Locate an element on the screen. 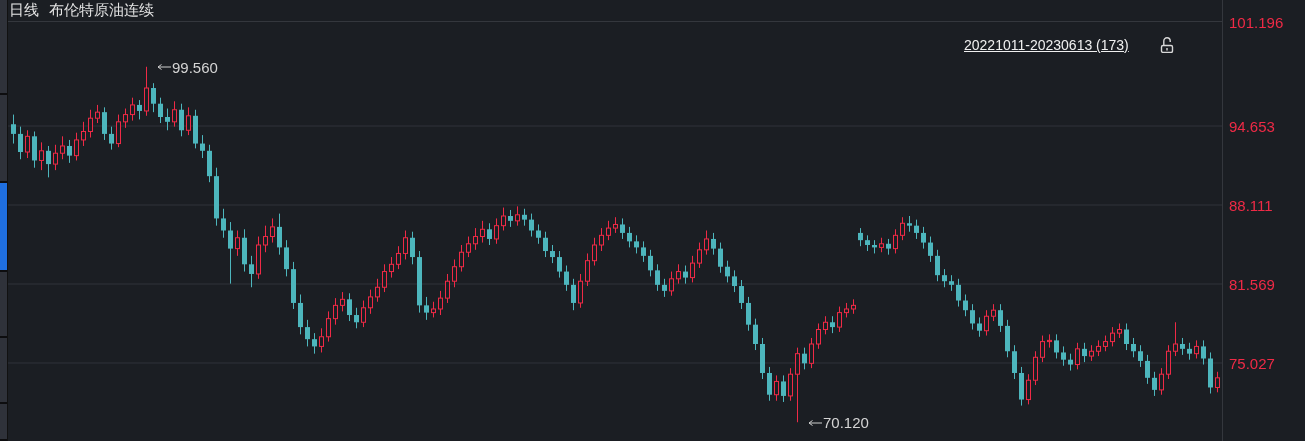 The image size is (1305, 441). side-tab is located at coordinates (3, 227).